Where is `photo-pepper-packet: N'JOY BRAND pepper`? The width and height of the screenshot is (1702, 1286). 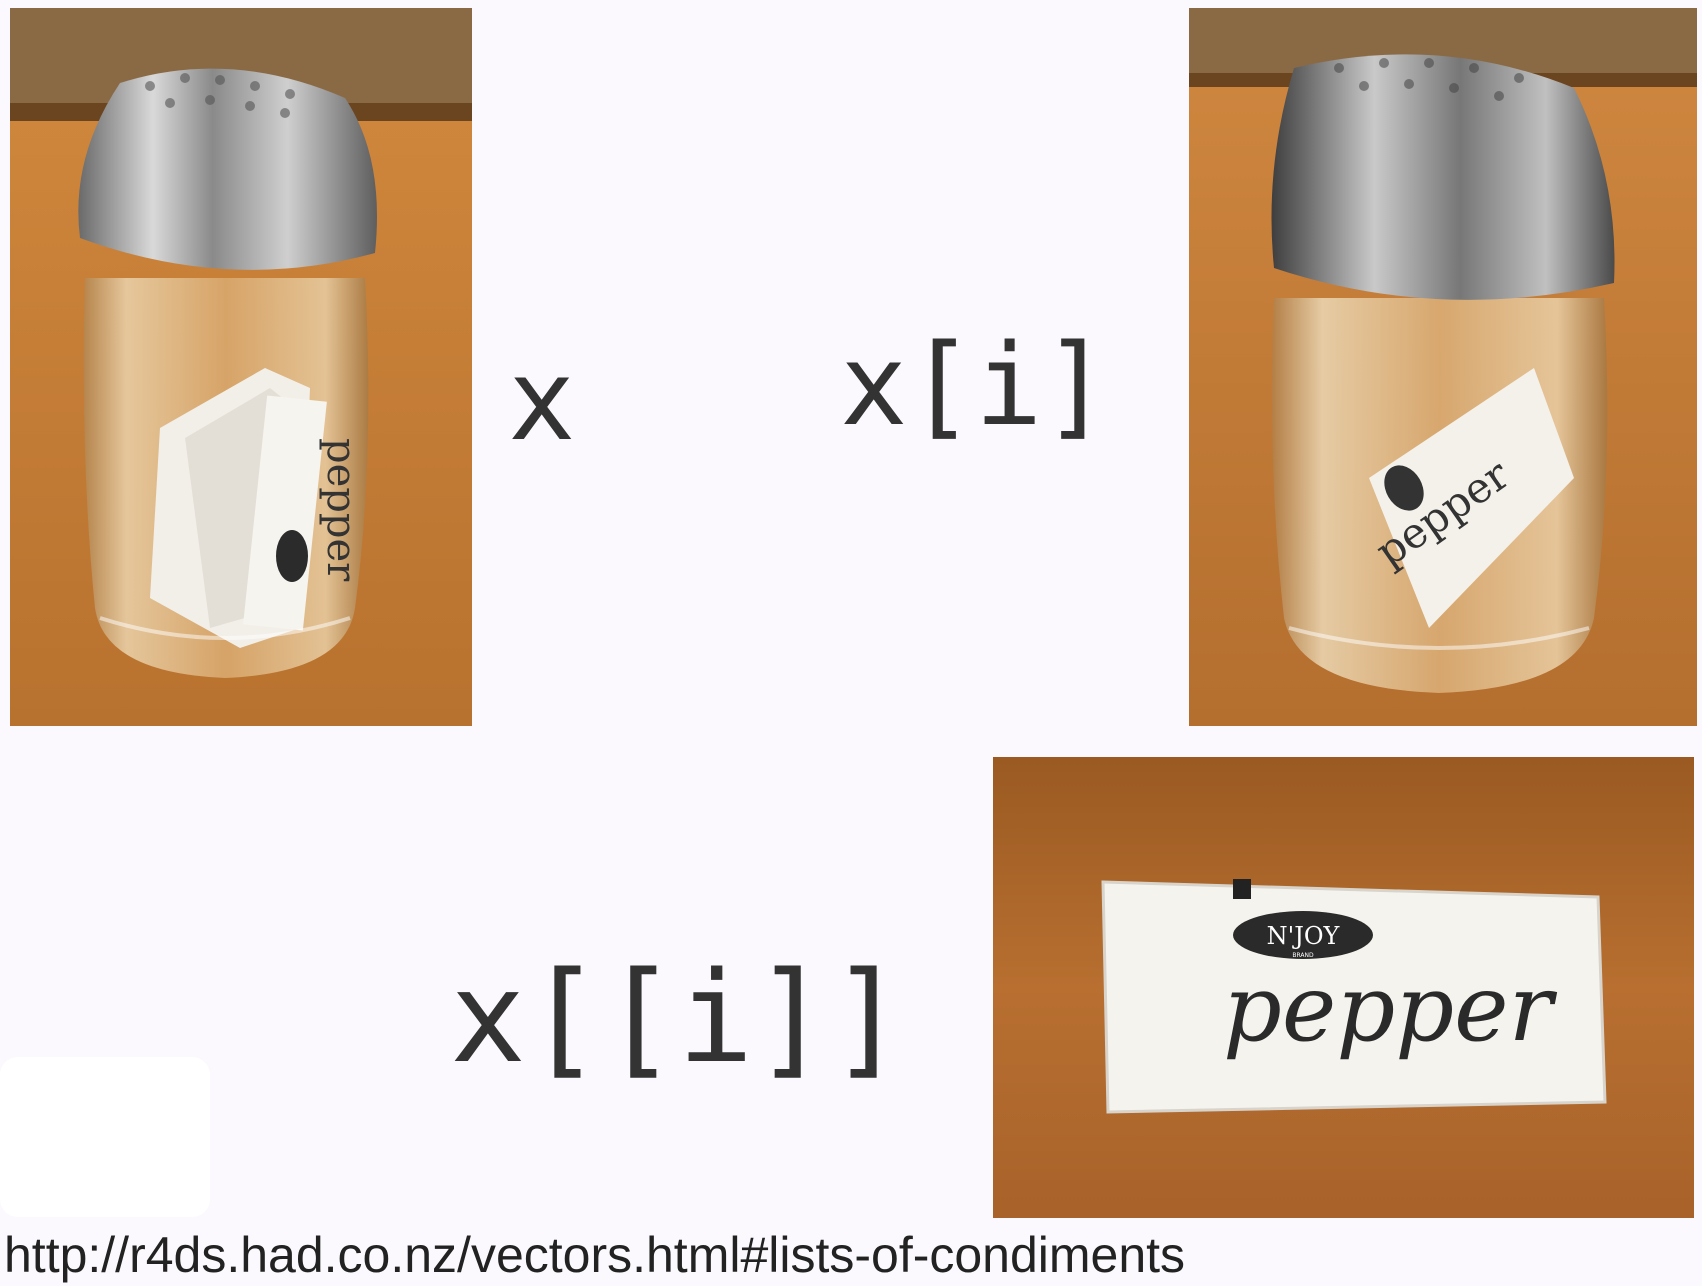
photo-pepper-packet: N'JOY BRAND pepper is located at coordinates (1343, 987).